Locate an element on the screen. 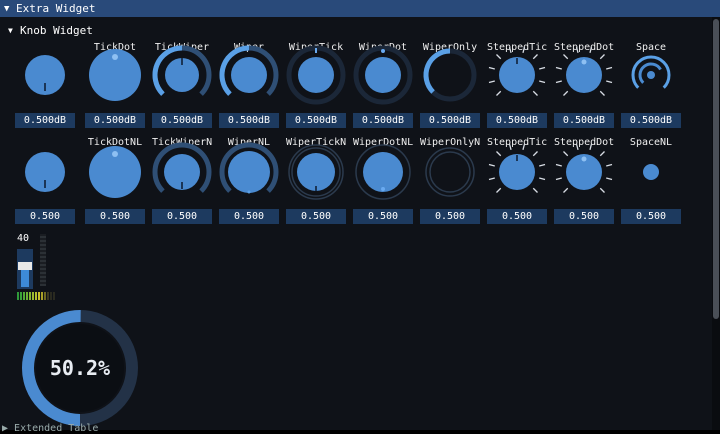 The width and height of the screenshot is (720, 434). knob-wiperdot is located at coordinates (383, 75).